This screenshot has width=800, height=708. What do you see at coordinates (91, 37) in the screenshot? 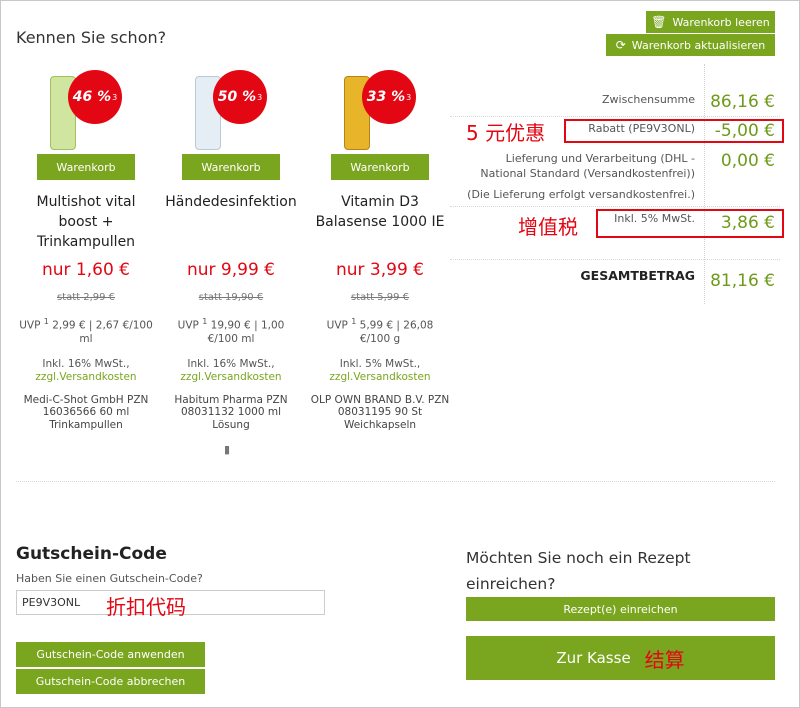
I see `section-title: Kennen Sie schon?` at bounding box center [91, 37].